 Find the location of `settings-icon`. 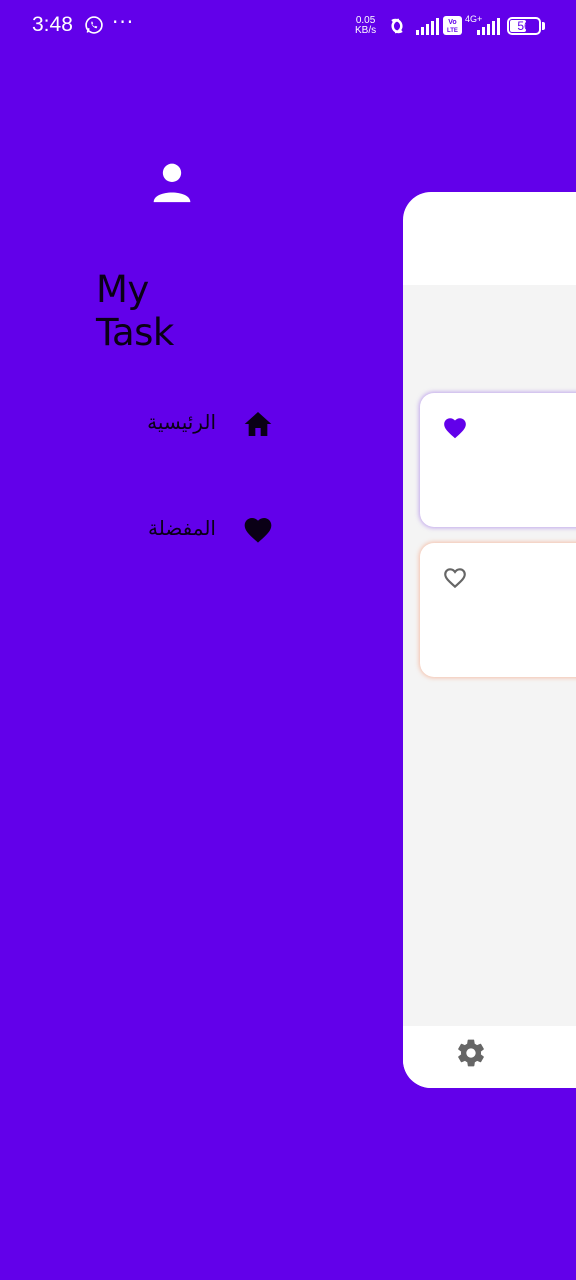

settings-icon is located at coordinates (471, 1053).